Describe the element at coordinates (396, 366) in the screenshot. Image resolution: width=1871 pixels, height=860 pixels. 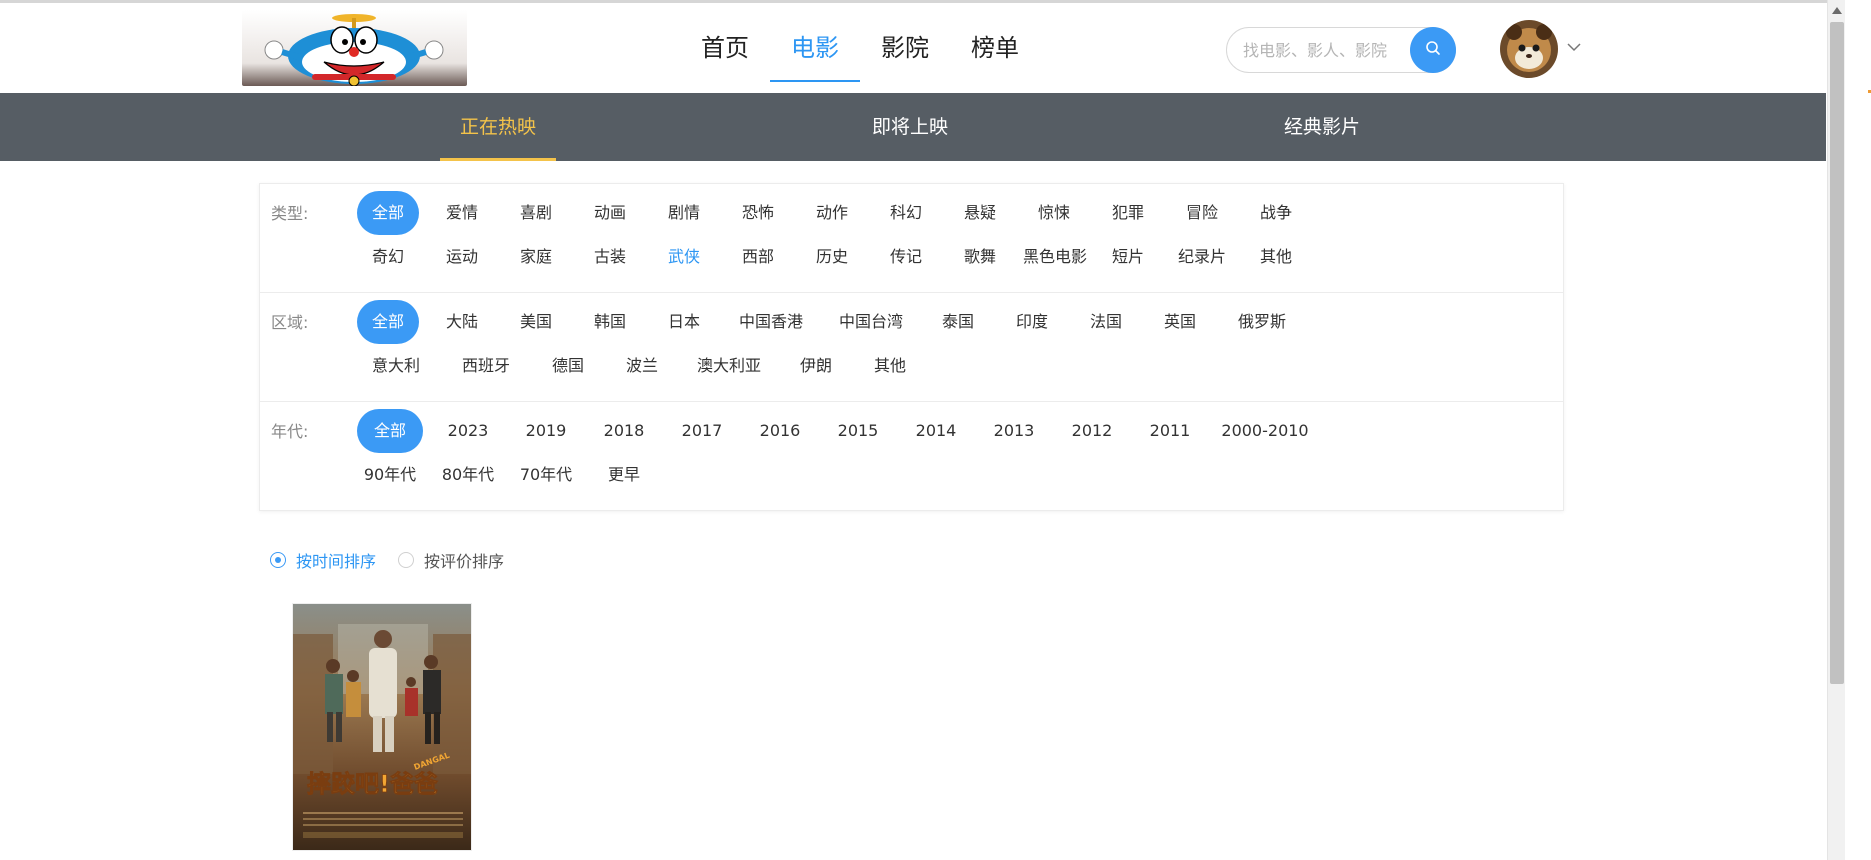
I see `filter-tag-region: 意大利` at that location.